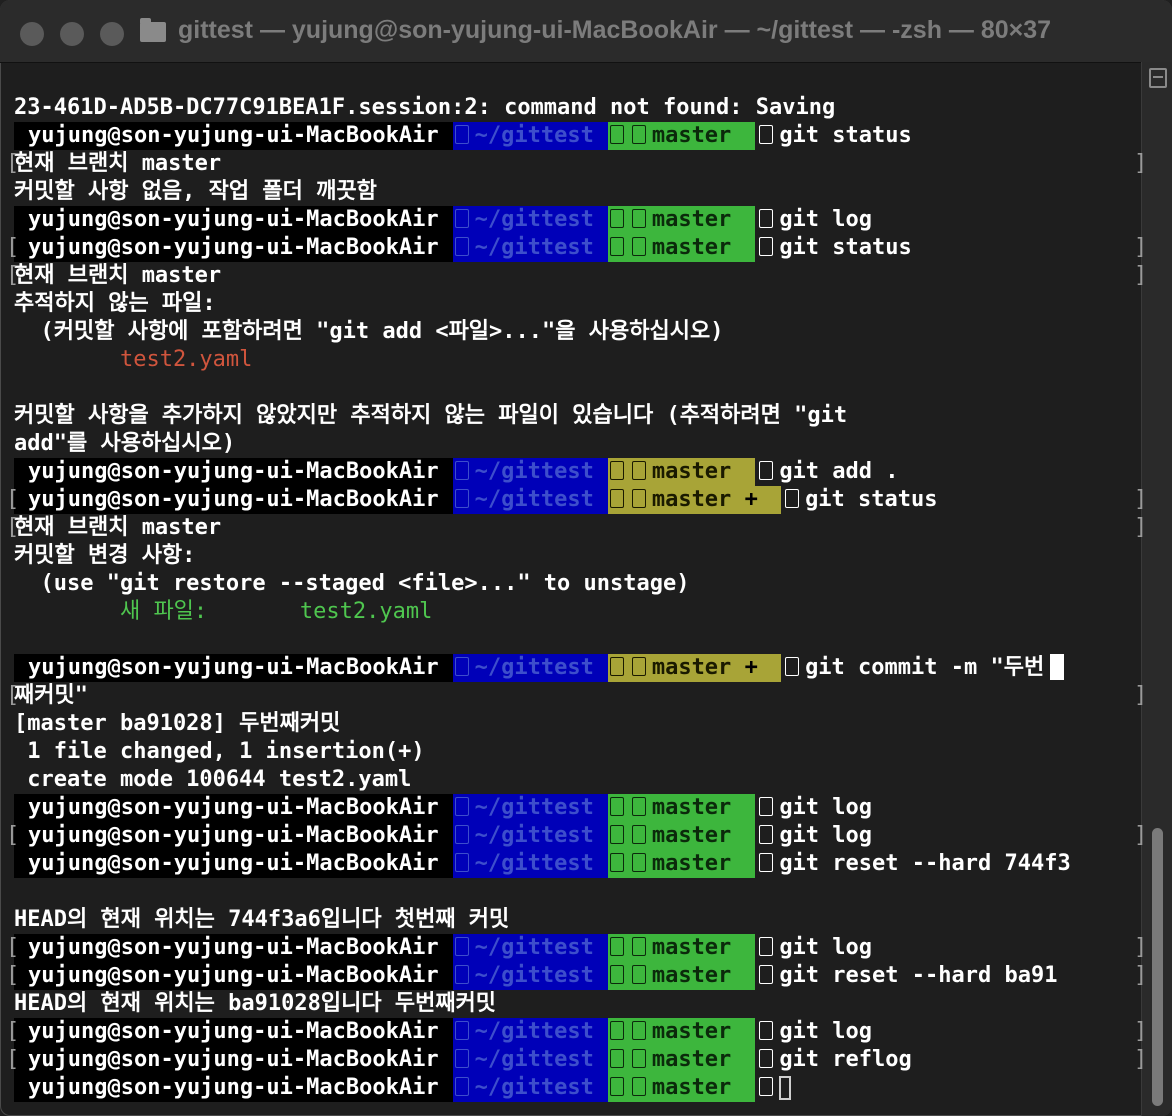 This screenshot has height=1116, width=1172. What do you see at coordinates (1158, 78) in the screenshot?
I see `split-pane-icon` at bounding box center [1158, 78].